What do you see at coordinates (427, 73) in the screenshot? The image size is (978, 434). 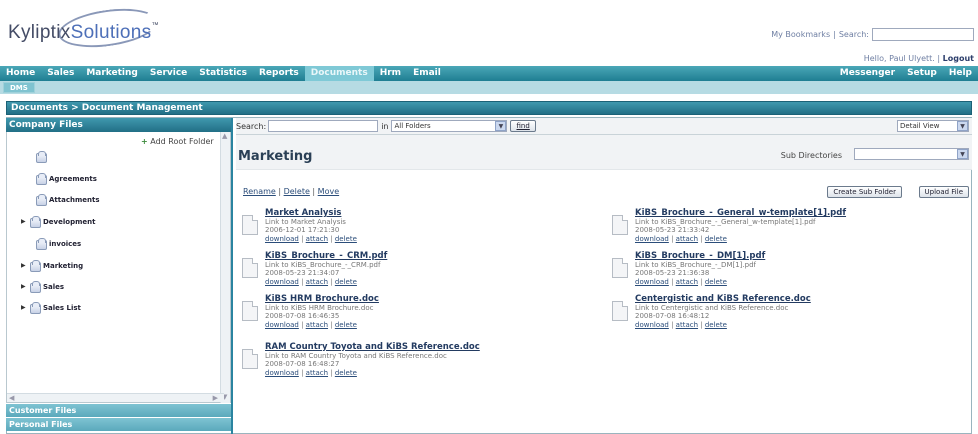 I see `nav-email: Email` at bounding box center [427, 73].